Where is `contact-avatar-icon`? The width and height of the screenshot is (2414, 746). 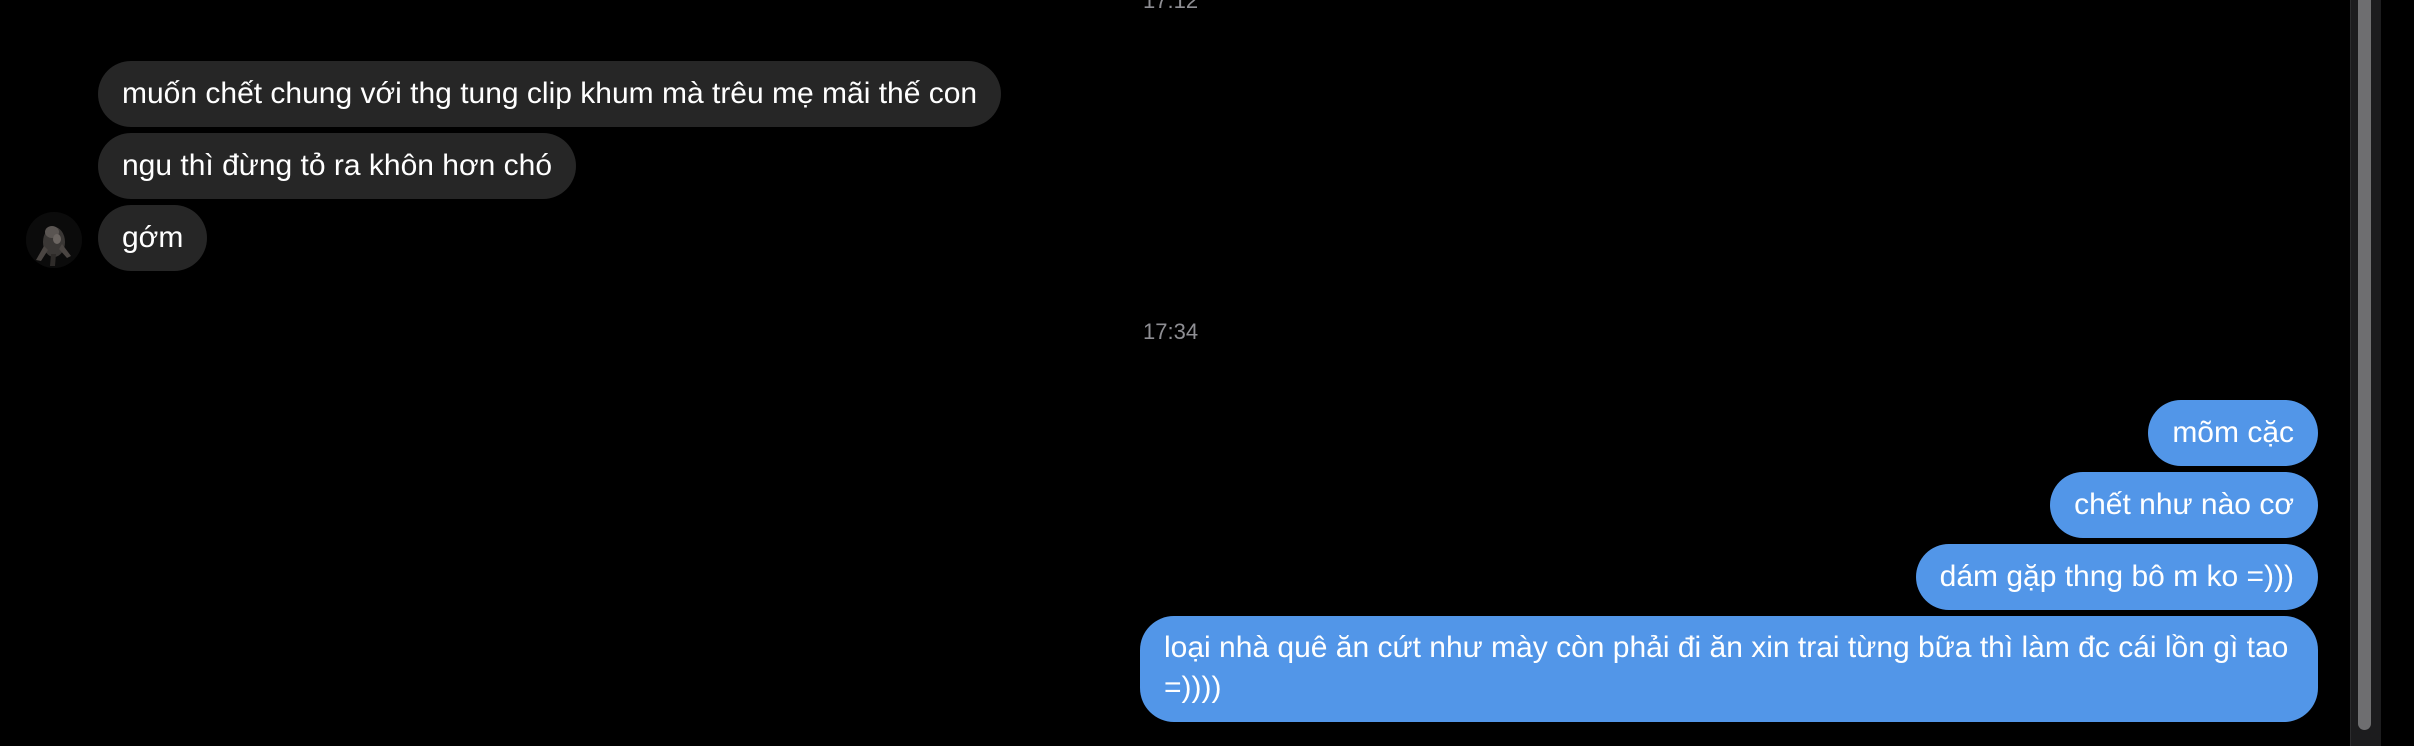 contact-avatar-icon is located at coordinates (54, 240).